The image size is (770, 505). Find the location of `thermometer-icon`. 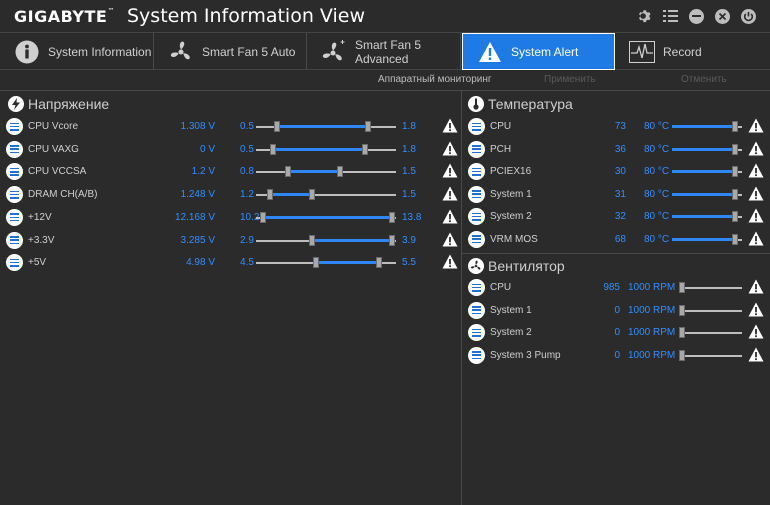

thermometer-icon is located at coordinates (476, 104).